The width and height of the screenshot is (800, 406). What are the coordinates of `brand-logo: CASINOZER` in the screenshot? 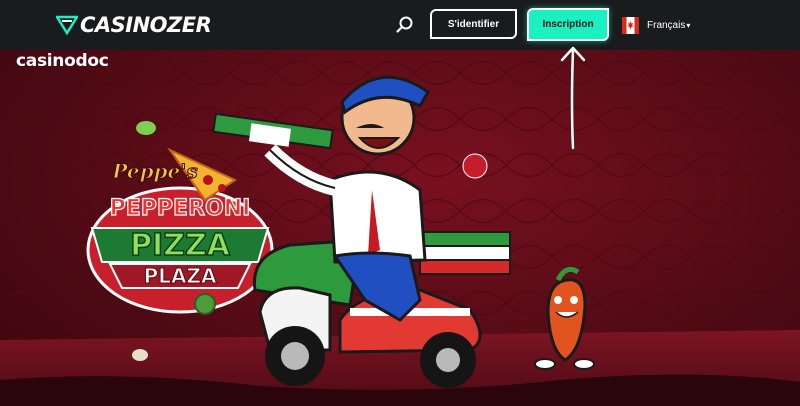 It's located at (134, 25).